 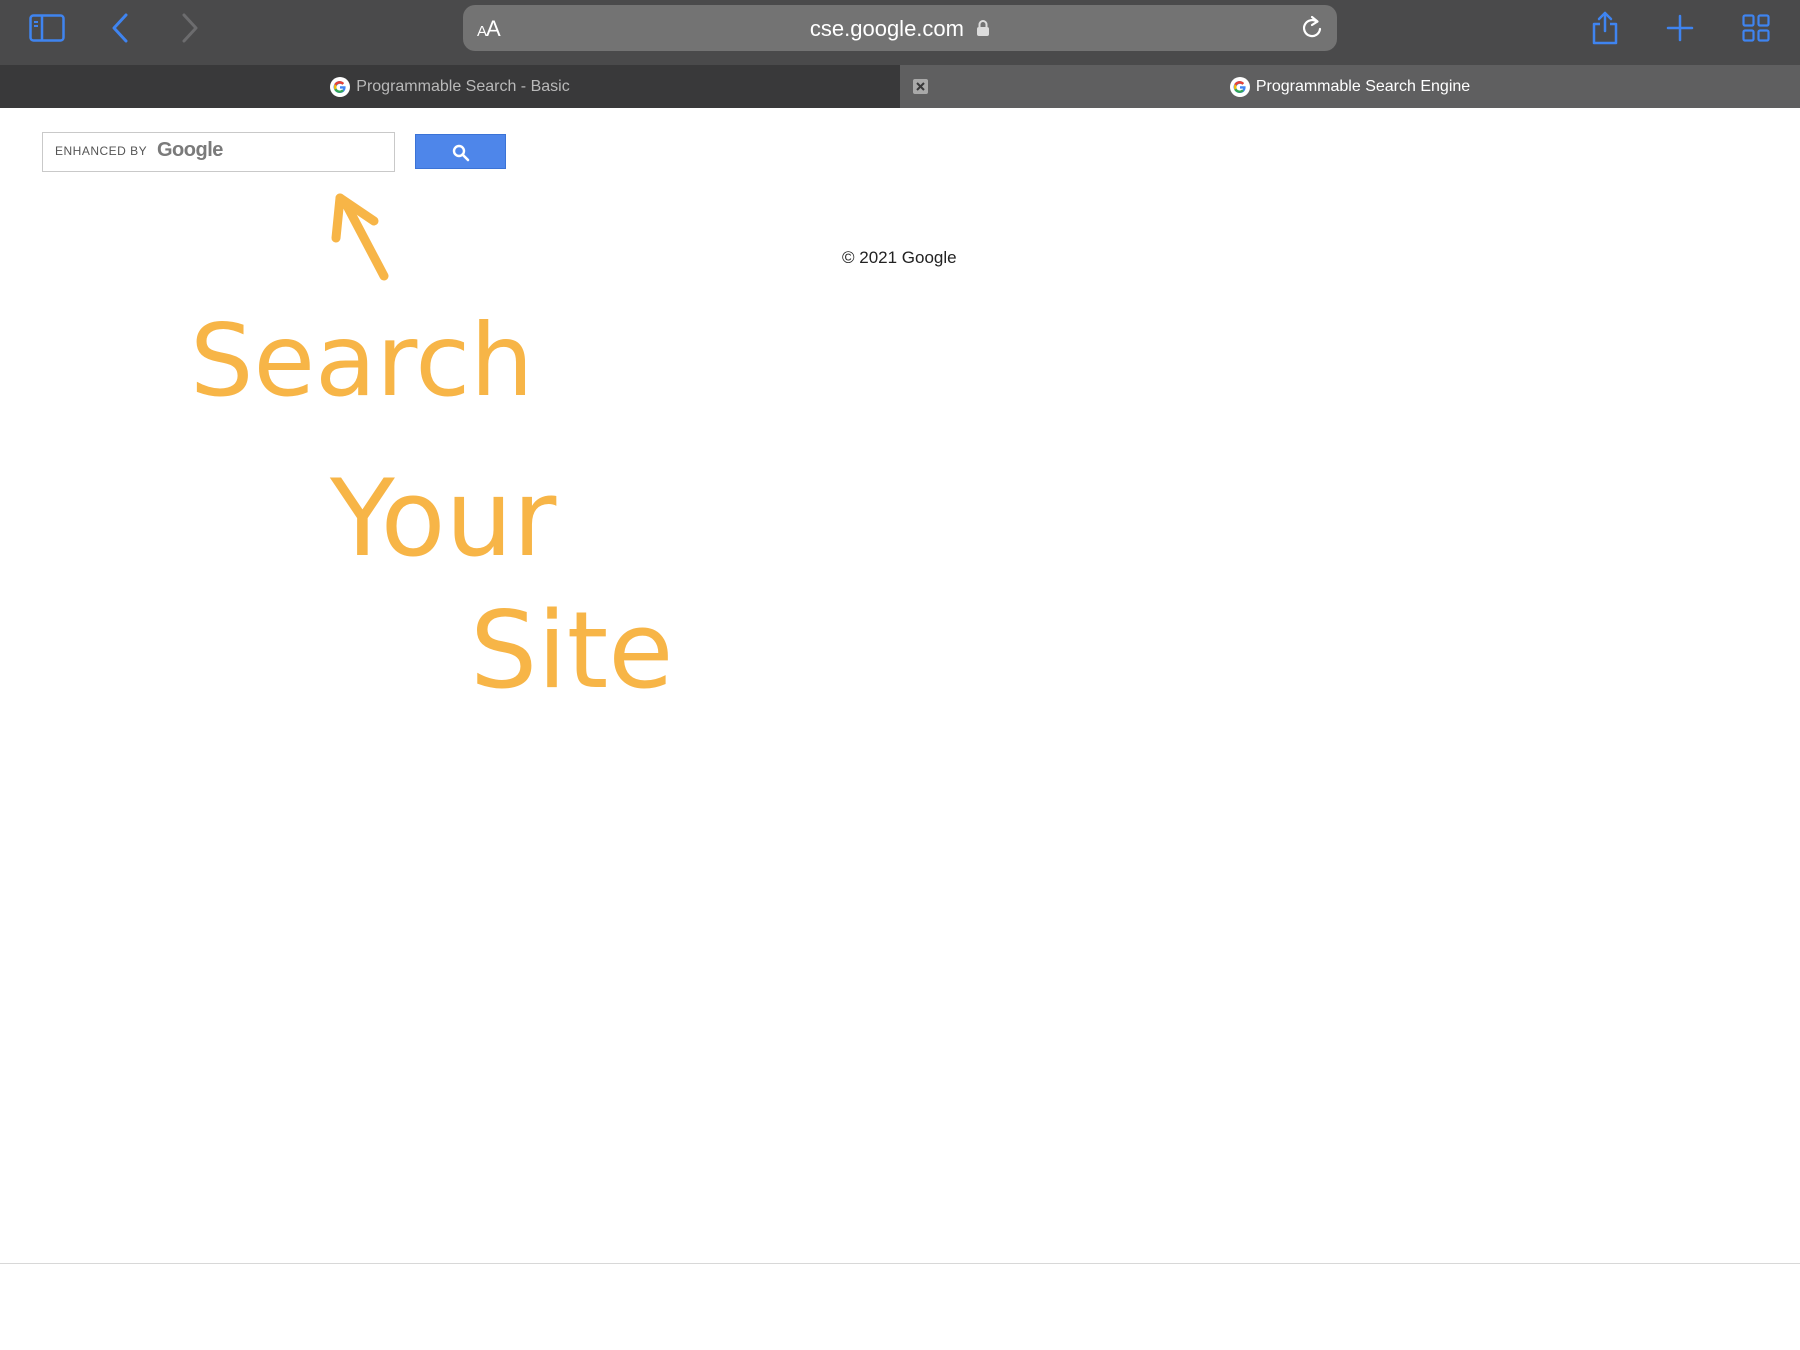 What do you see at coordinates (47, 28) in the screenshot?
I see `sidebar-icon` at bounding box center [47, 28].